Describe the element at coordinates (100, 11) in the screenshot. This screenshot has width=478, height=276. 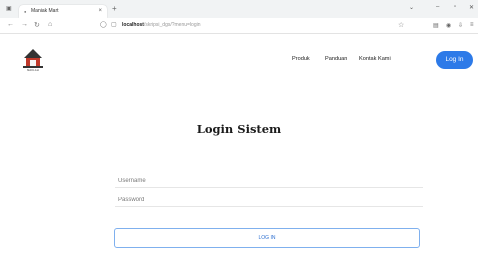
I see `close-tab-icon: ×` at that location.